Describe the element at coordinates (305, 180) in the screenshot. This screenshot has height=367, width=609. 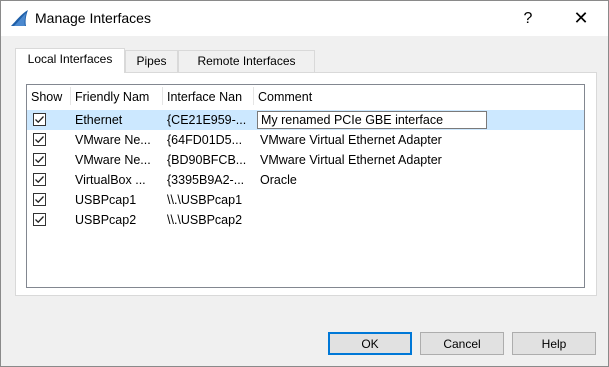
I see `table-row: VirtualBox ... {3395B9A2-... Oracle` at that location.